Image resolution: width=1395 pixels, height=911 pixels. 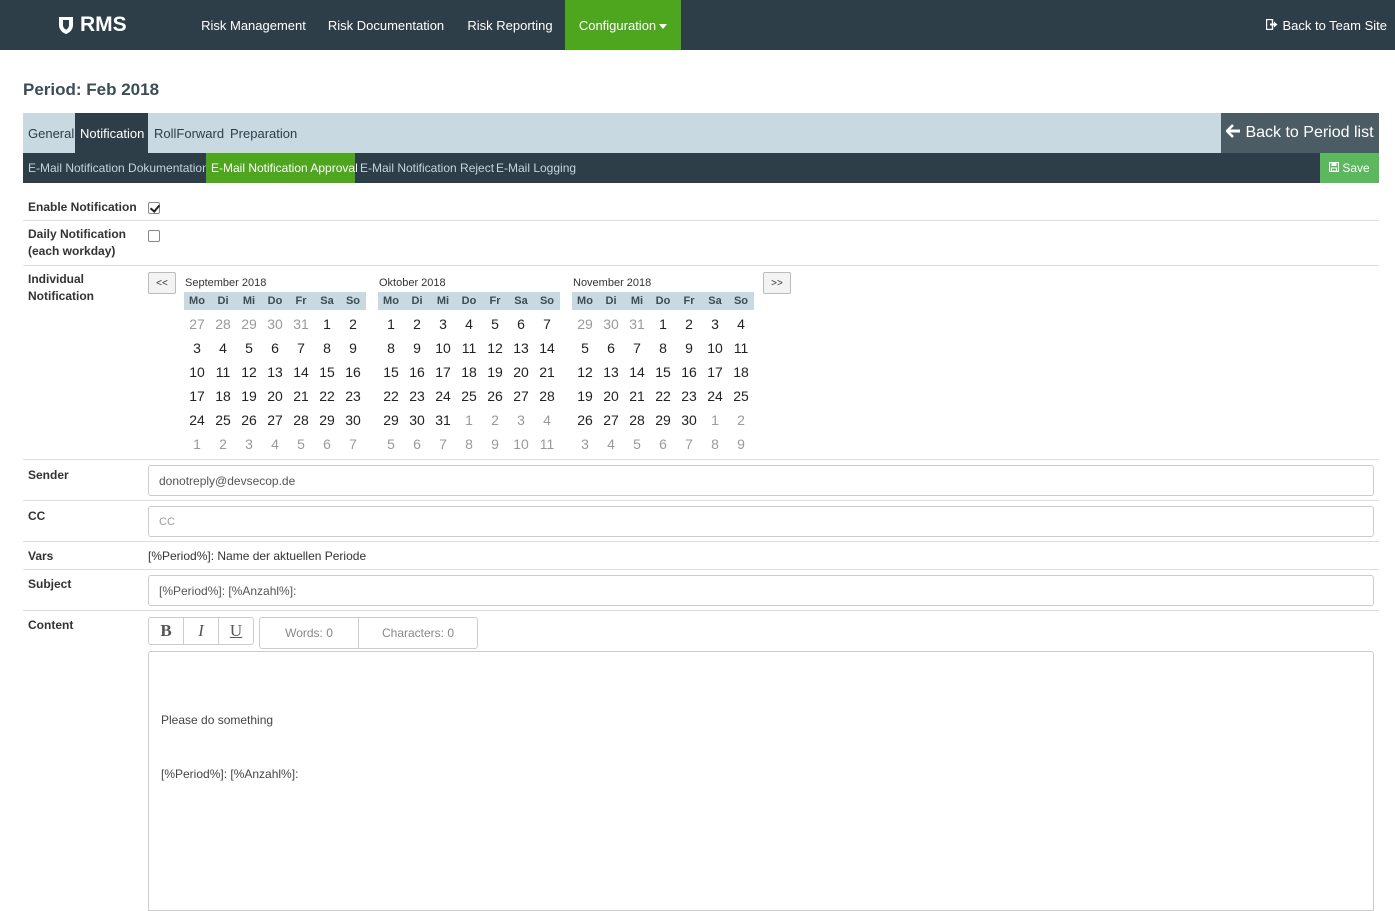 What do you see at coordinates (715, 396) in the screenshot?
I see `calendar-day: 24` at bounding box center [715, 396].